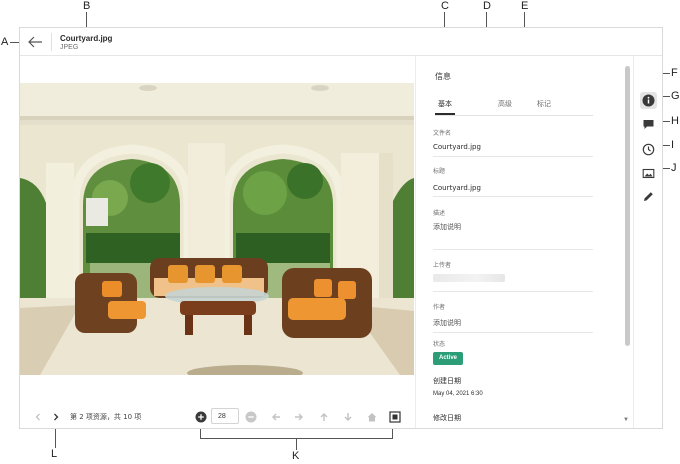 The image size is (680, 464). Describe the element at coordinates (525, 6) in the screenshot. I see `callout-e: E` at that location.